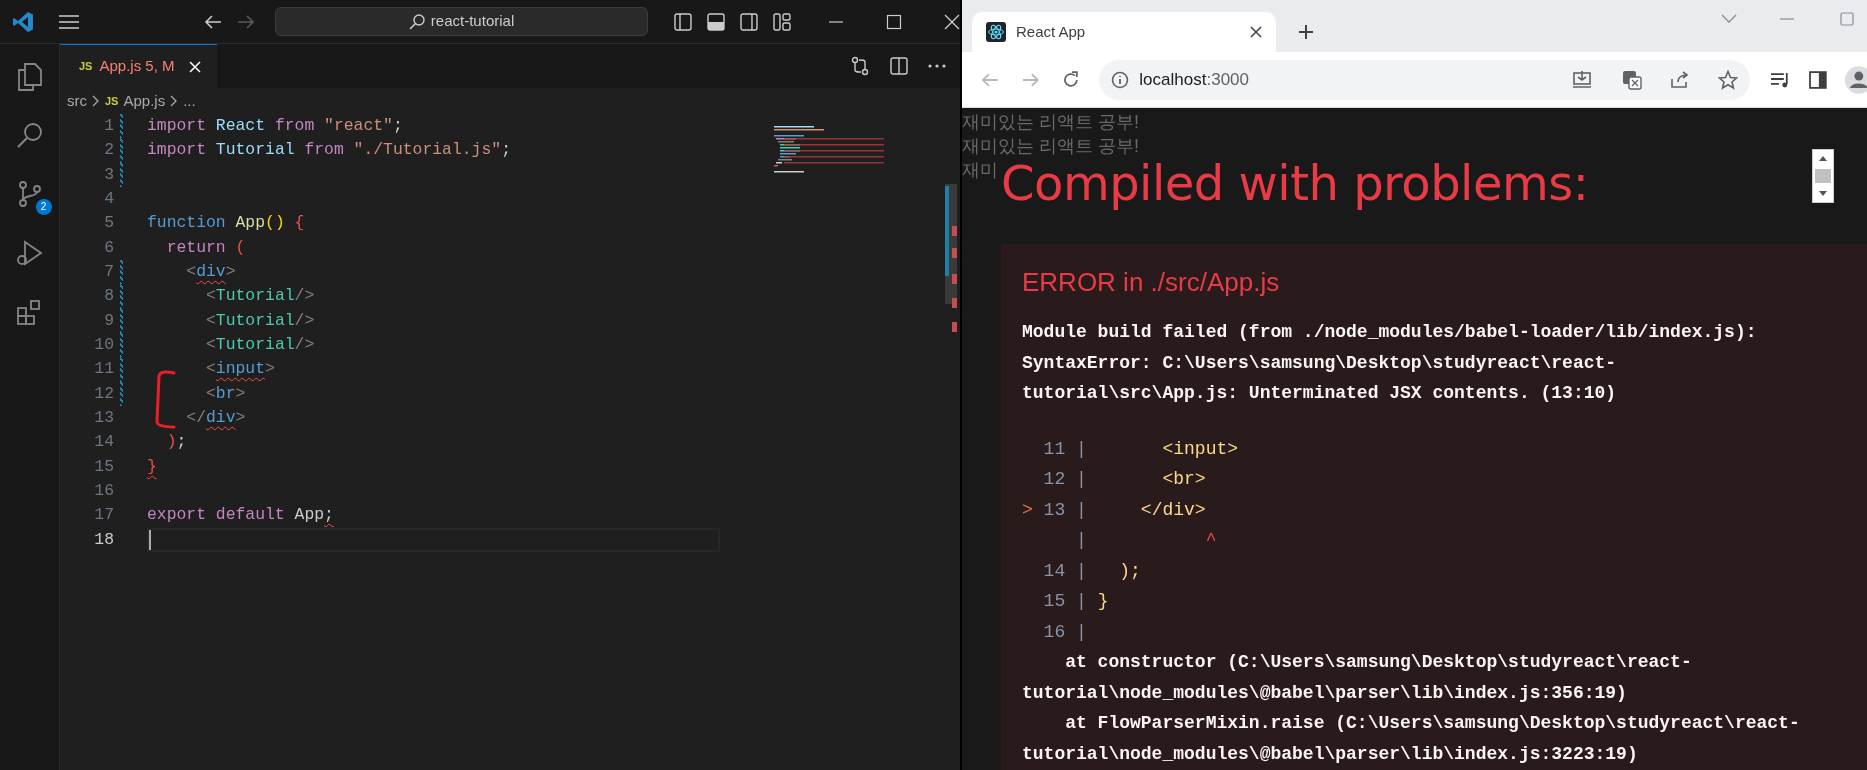  What do you see at coordinates (138, 66) in the screenshot?
I see `editor-tab: JS App.js 5, M` at bounding box center [138, 66].